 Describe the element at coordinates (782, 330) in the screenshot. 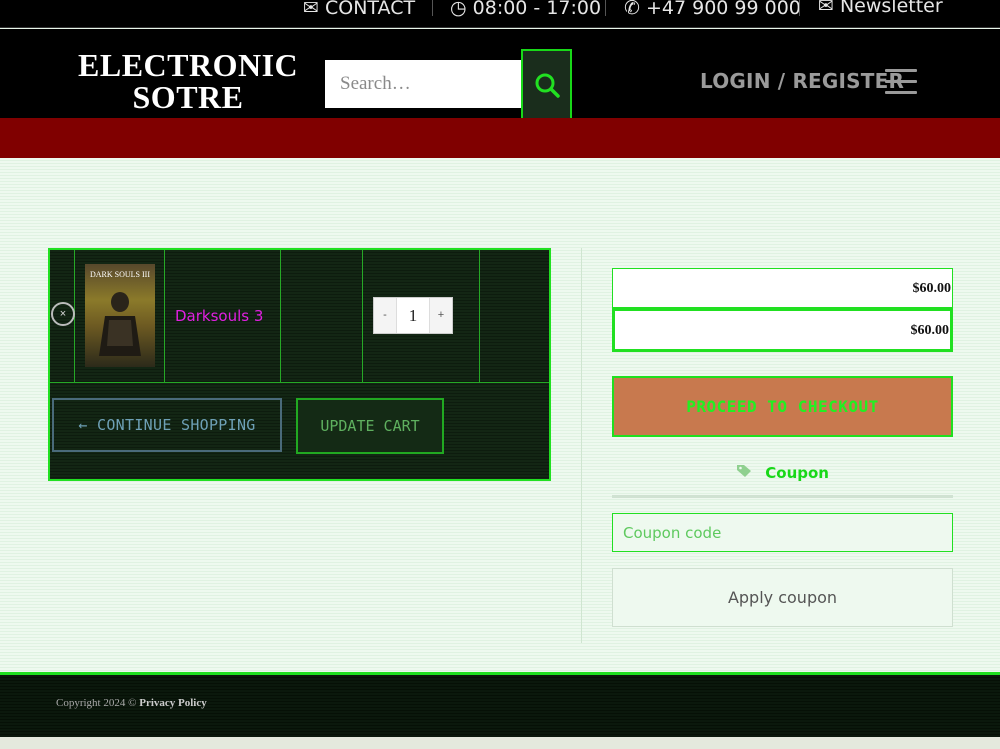

I see `total-row: $60.00` at that location.